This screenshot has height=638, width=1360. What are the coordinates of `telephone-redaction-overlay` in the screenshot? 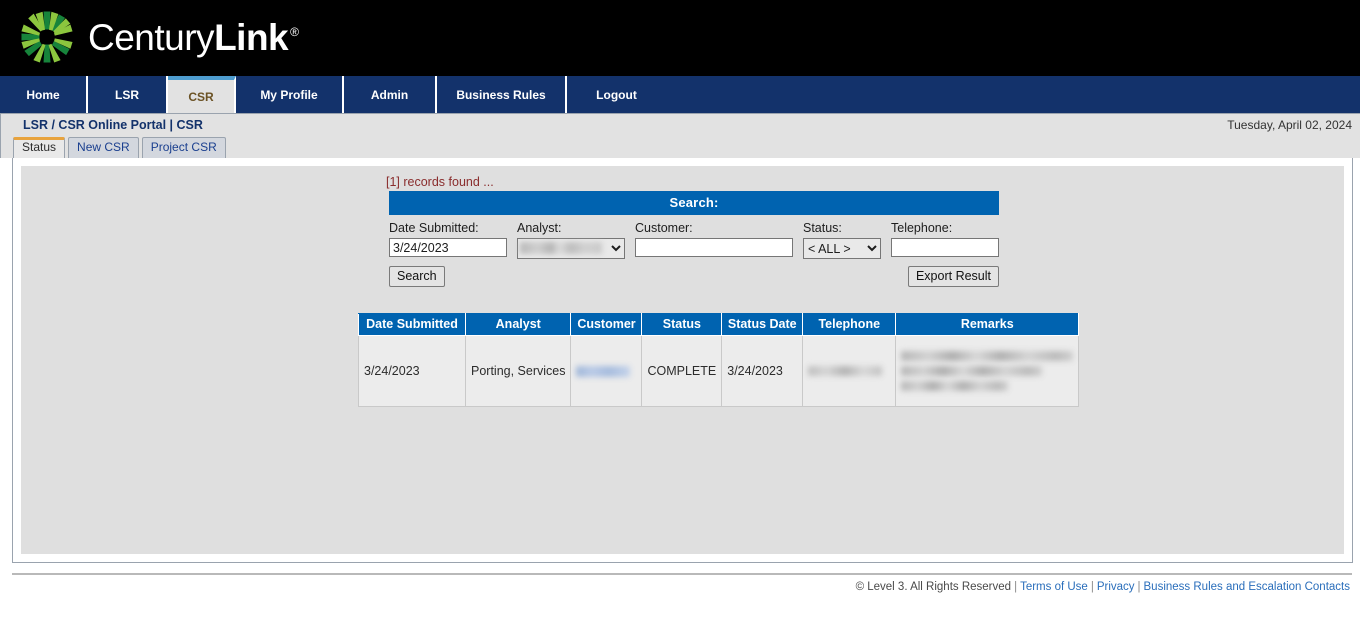 It's located at (845, 371).